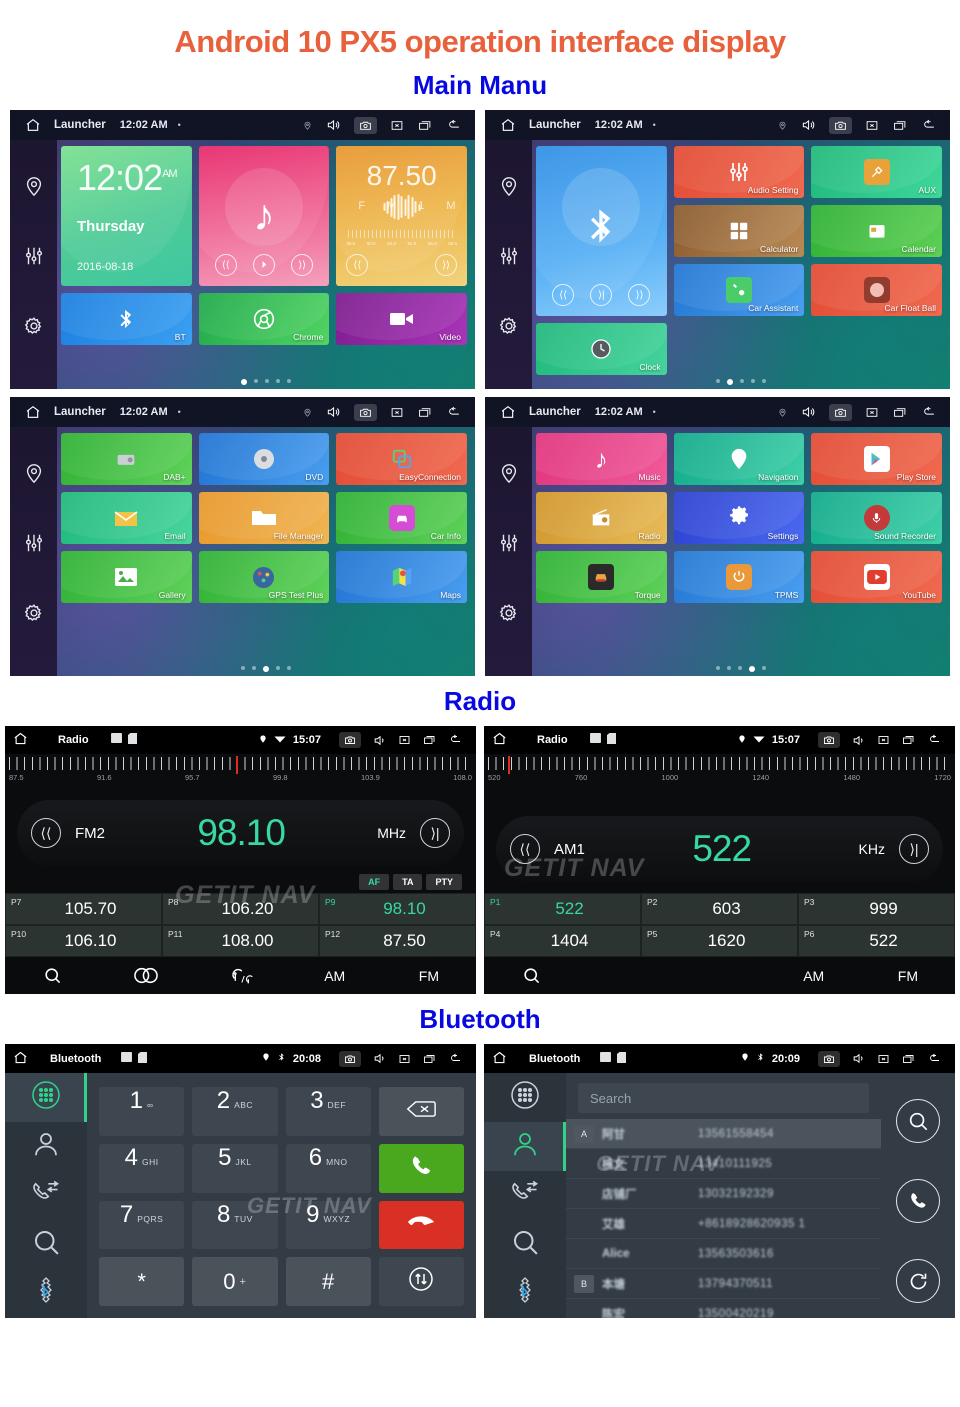  Describe the element at coordinates (126, 577) in the screenshot. I see `app-tile-gallery: Gallery` at that location.